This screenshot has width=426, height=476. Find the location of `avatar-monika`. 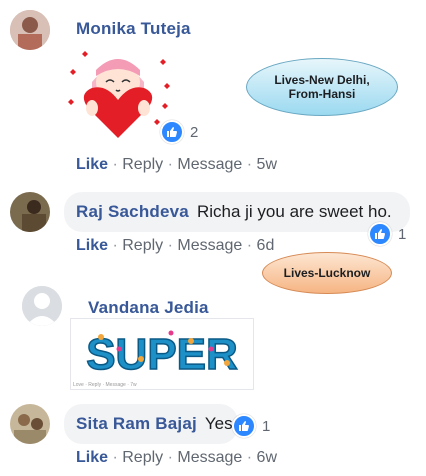

avatar-monika is located at coordinates (30, 30).